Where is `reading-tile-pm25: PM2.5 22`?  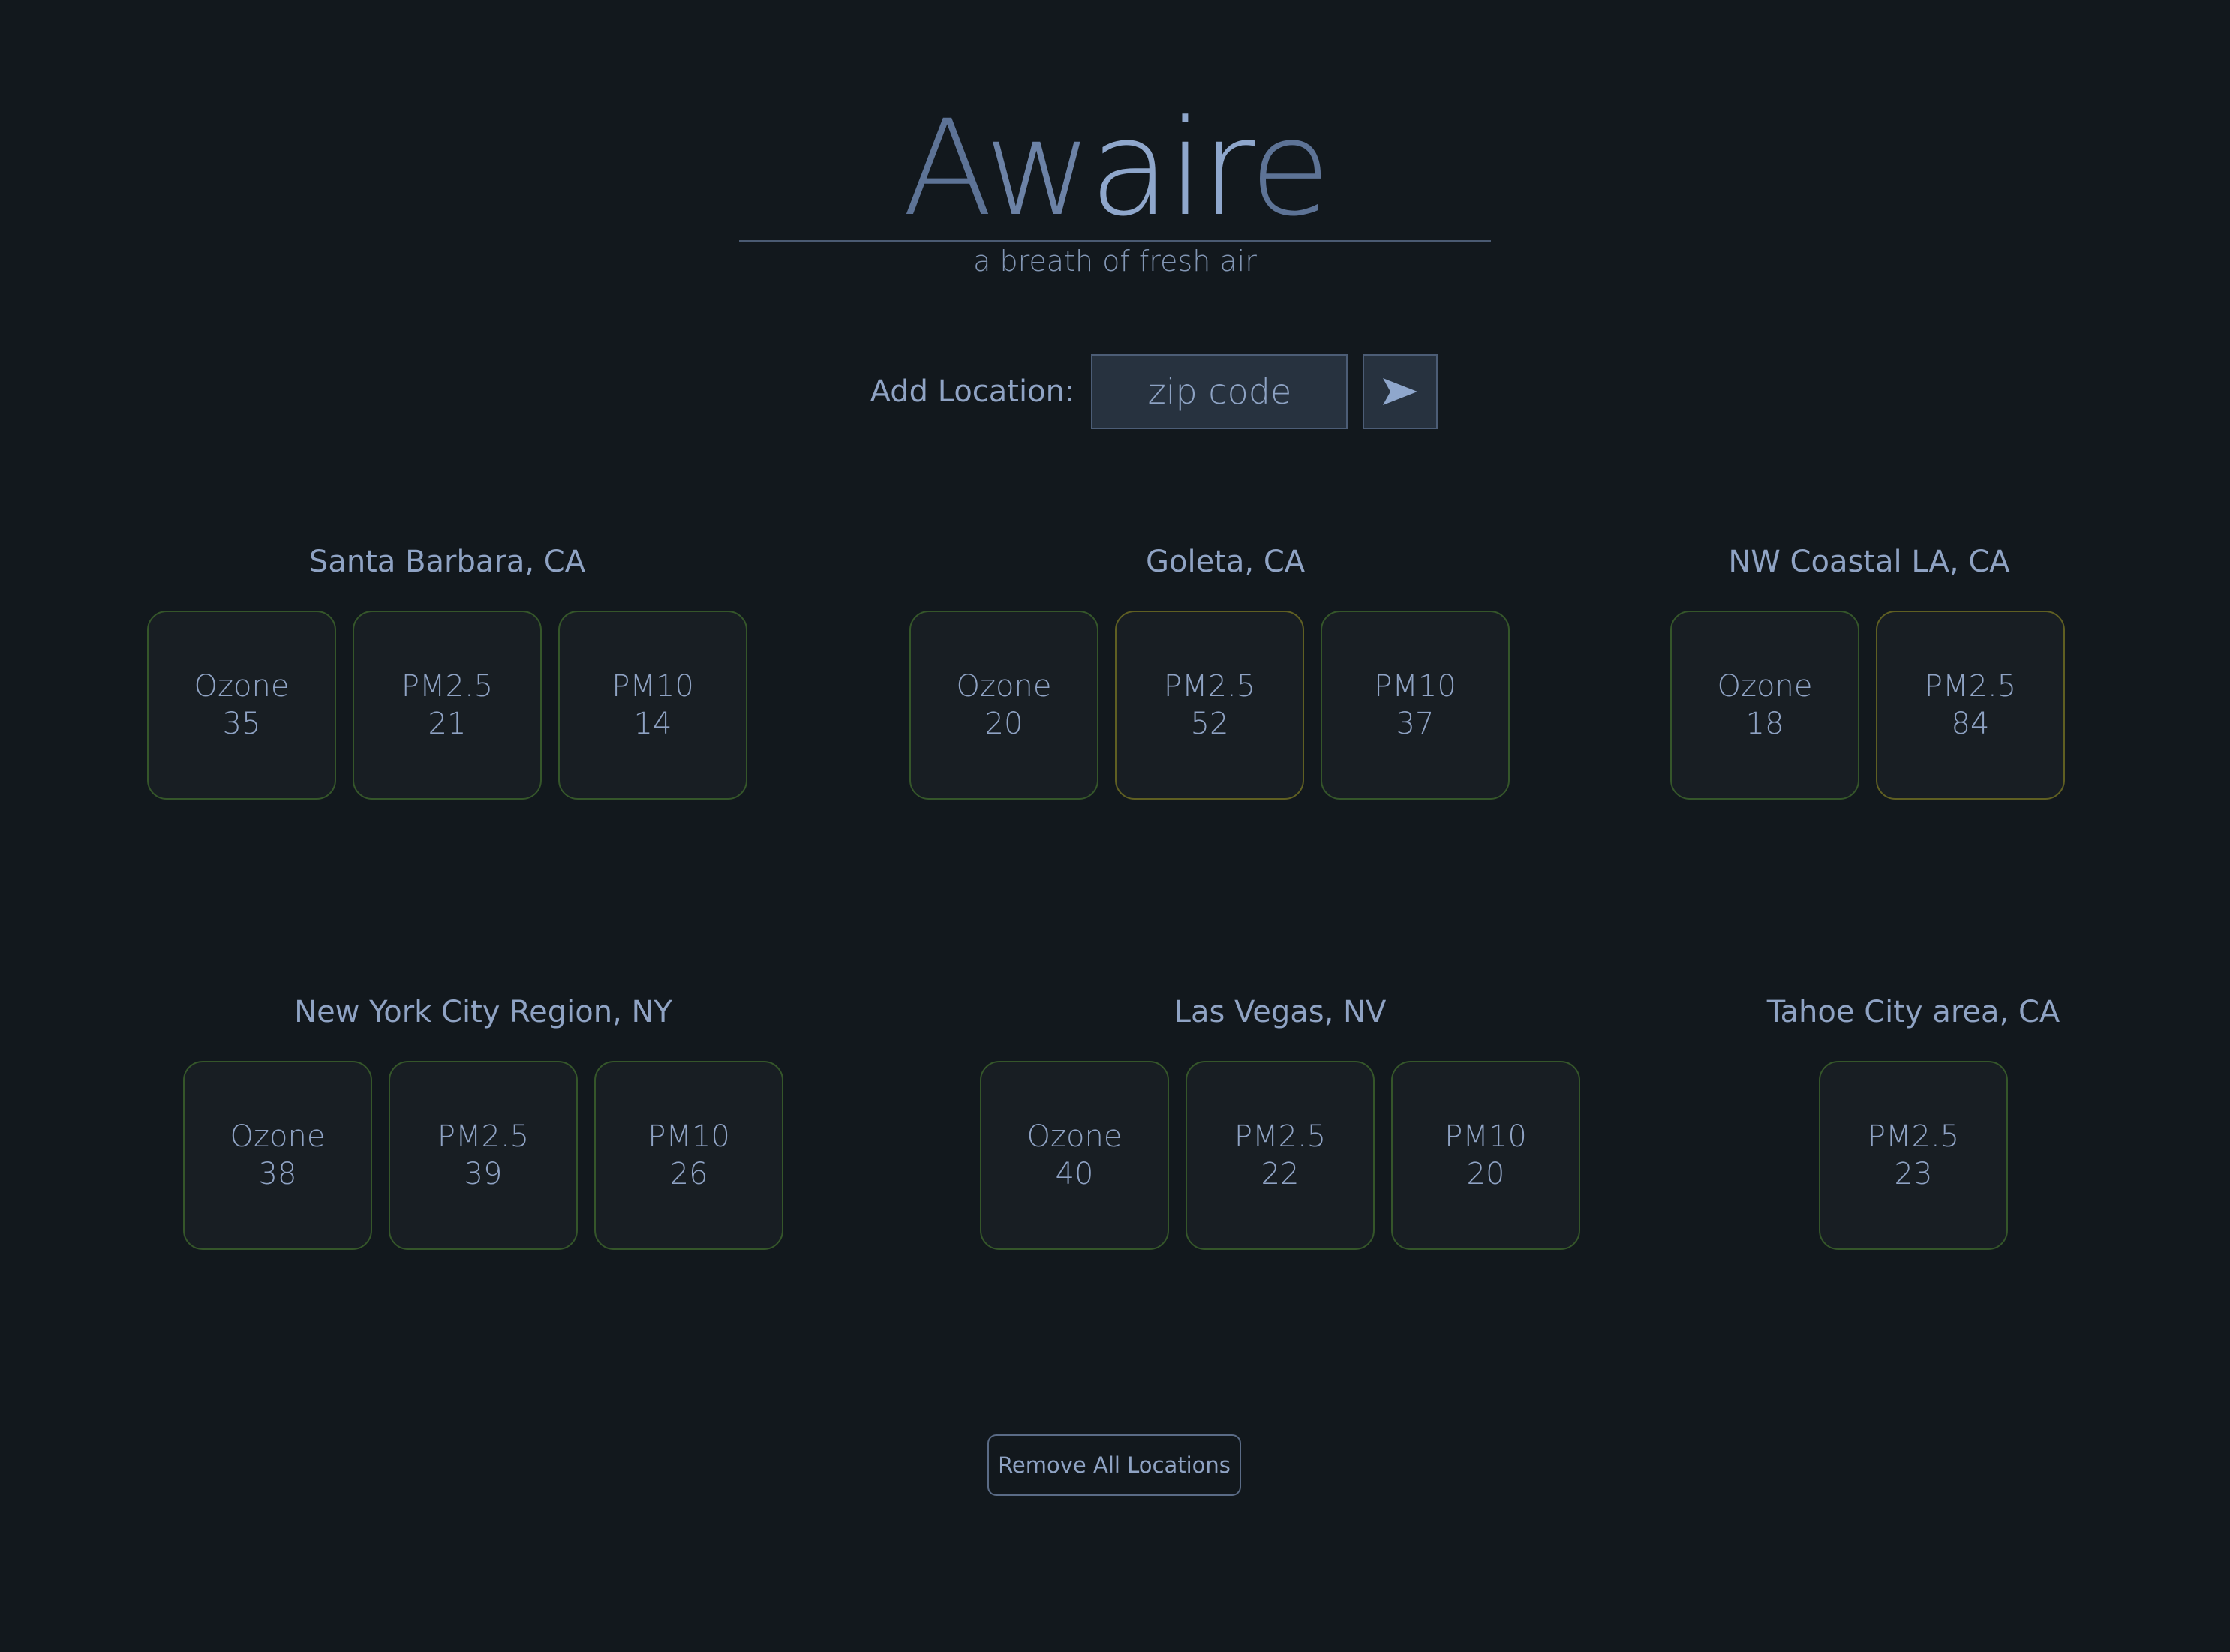 reading-tile-pm25: PM2.5 22 is located at coordinates (1280, 1155).